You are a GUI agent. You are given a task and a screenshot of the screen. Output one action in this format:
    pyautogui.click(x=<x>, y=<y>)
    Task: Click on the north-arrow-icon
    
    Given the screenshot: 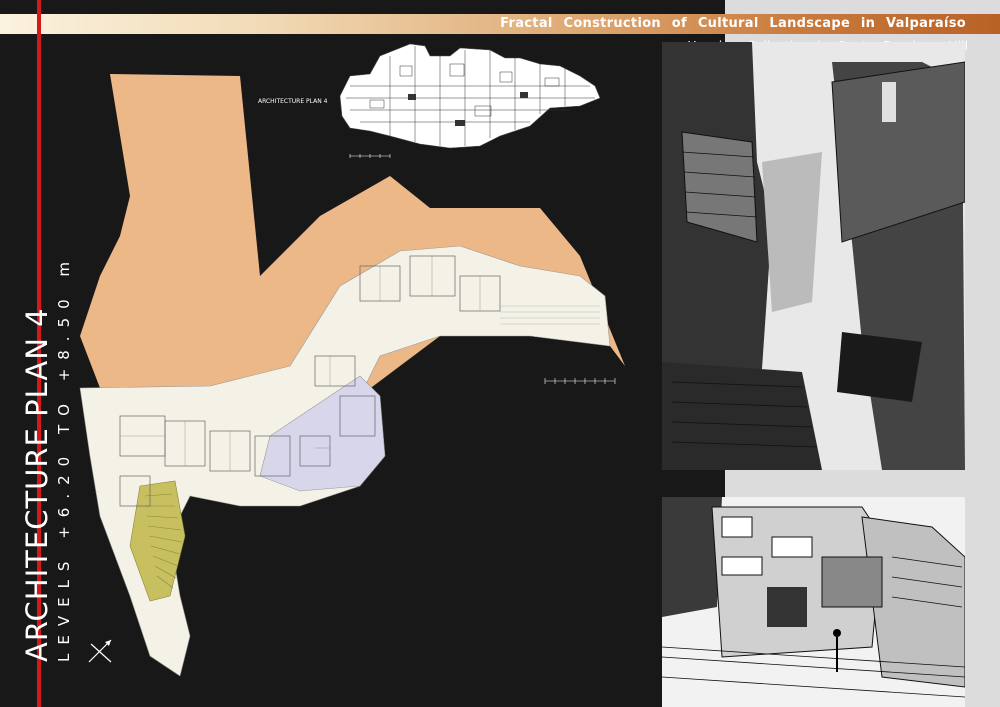 What is the action you would take?
    pyautogui.click(x=100, y=651)
    